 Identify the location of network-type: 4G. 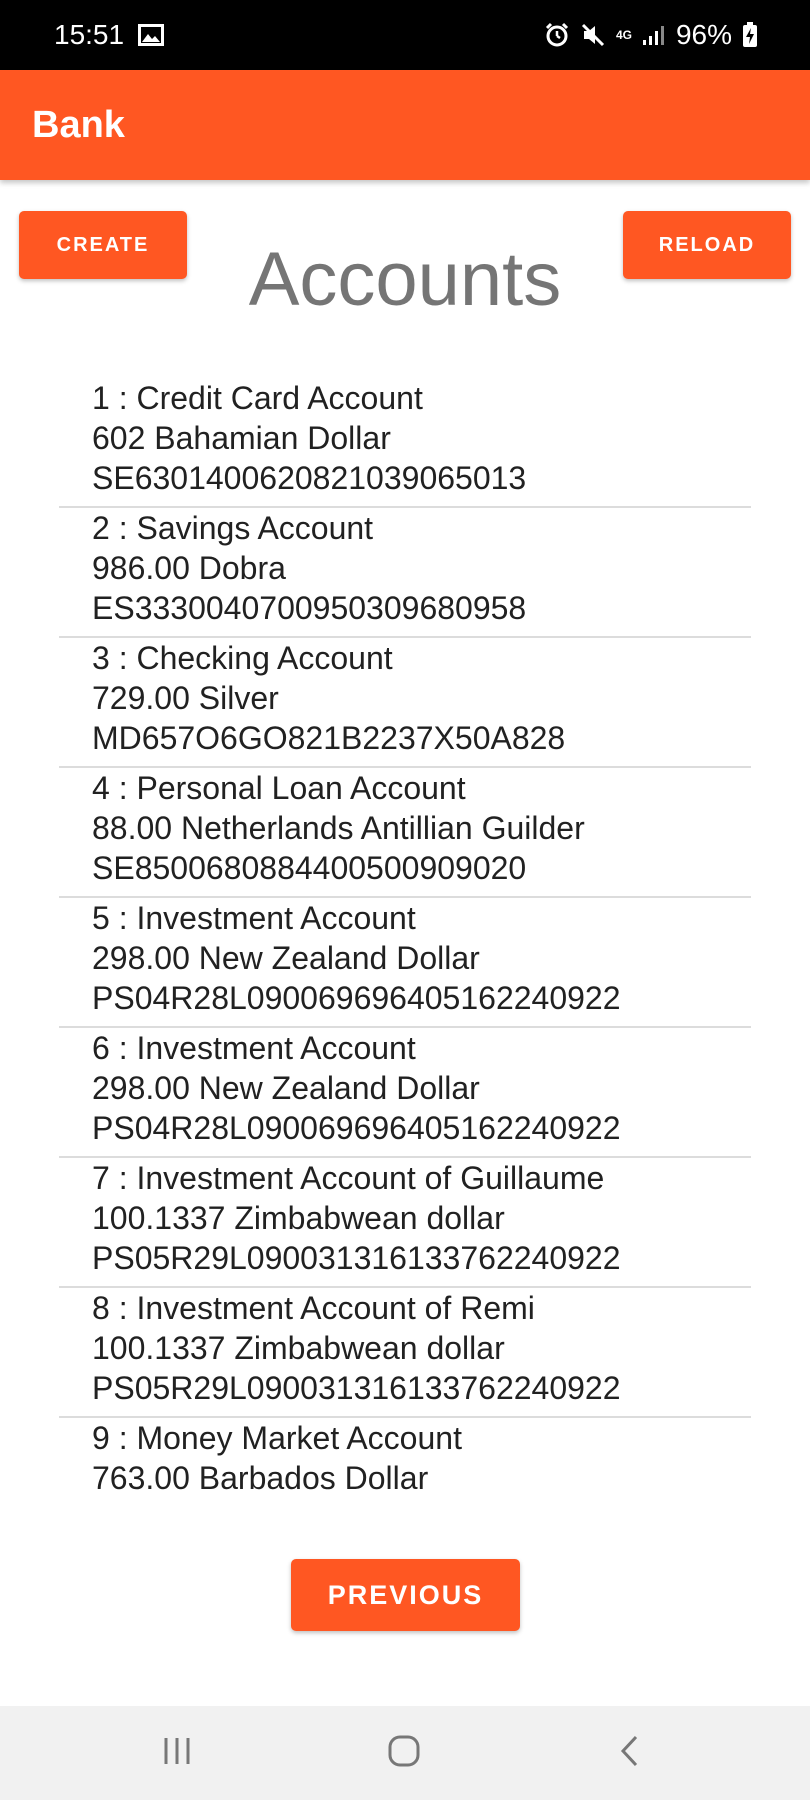
(623, 35).